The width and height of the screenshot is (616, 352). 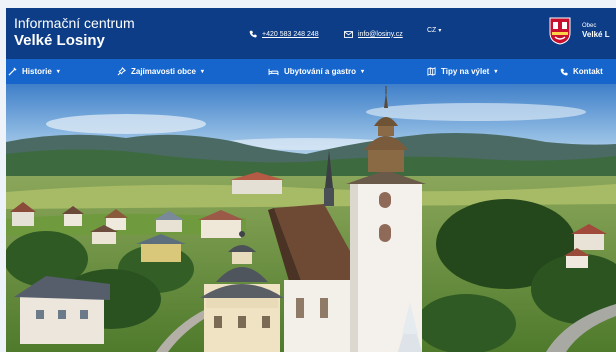 I want to click on nav-item-contact: Kontakt, so click(x=581, y=71).